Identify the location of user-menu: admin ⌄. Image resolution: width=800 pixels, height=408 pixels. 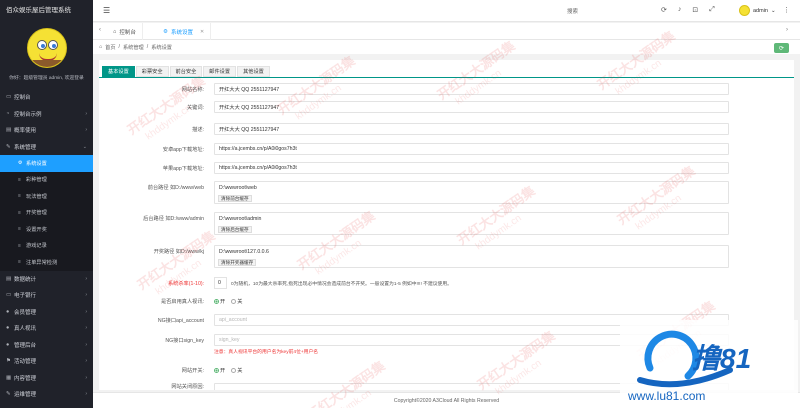
(757, 10).